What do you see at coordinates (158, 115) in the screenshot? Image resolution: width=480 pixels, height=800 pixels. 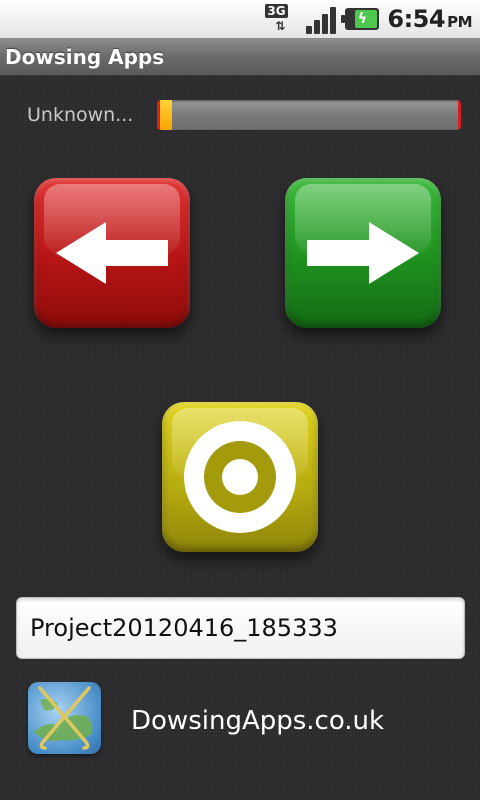 I see `progress-edge-left` at bounding box center [158, 115].